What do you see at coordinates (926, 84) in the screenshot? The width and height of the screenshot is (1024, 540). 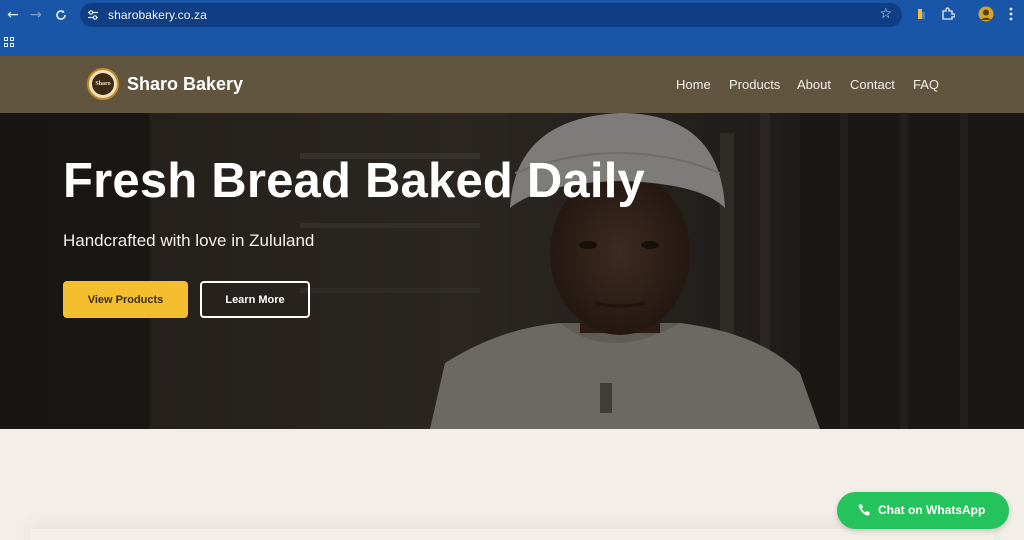 I see `nav-faq: FAQ` at bounding box center [926, 84].